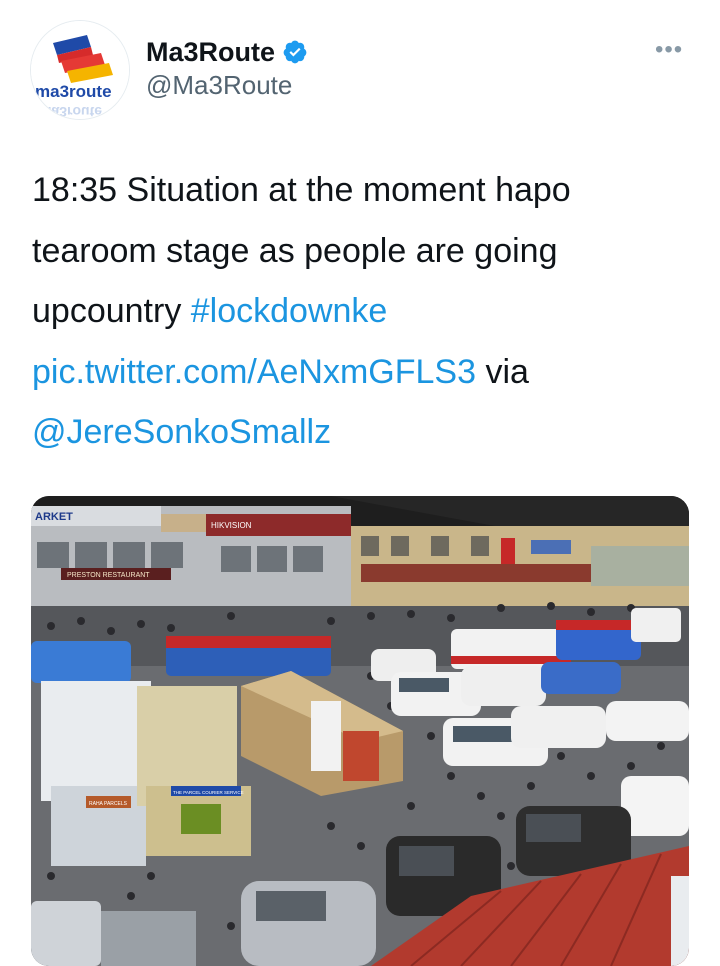 This screenshot has height=966, width=720. Describe the element at coordinates (669, 50) in the screenshot. I see `more-options-icon: •••` at that location.